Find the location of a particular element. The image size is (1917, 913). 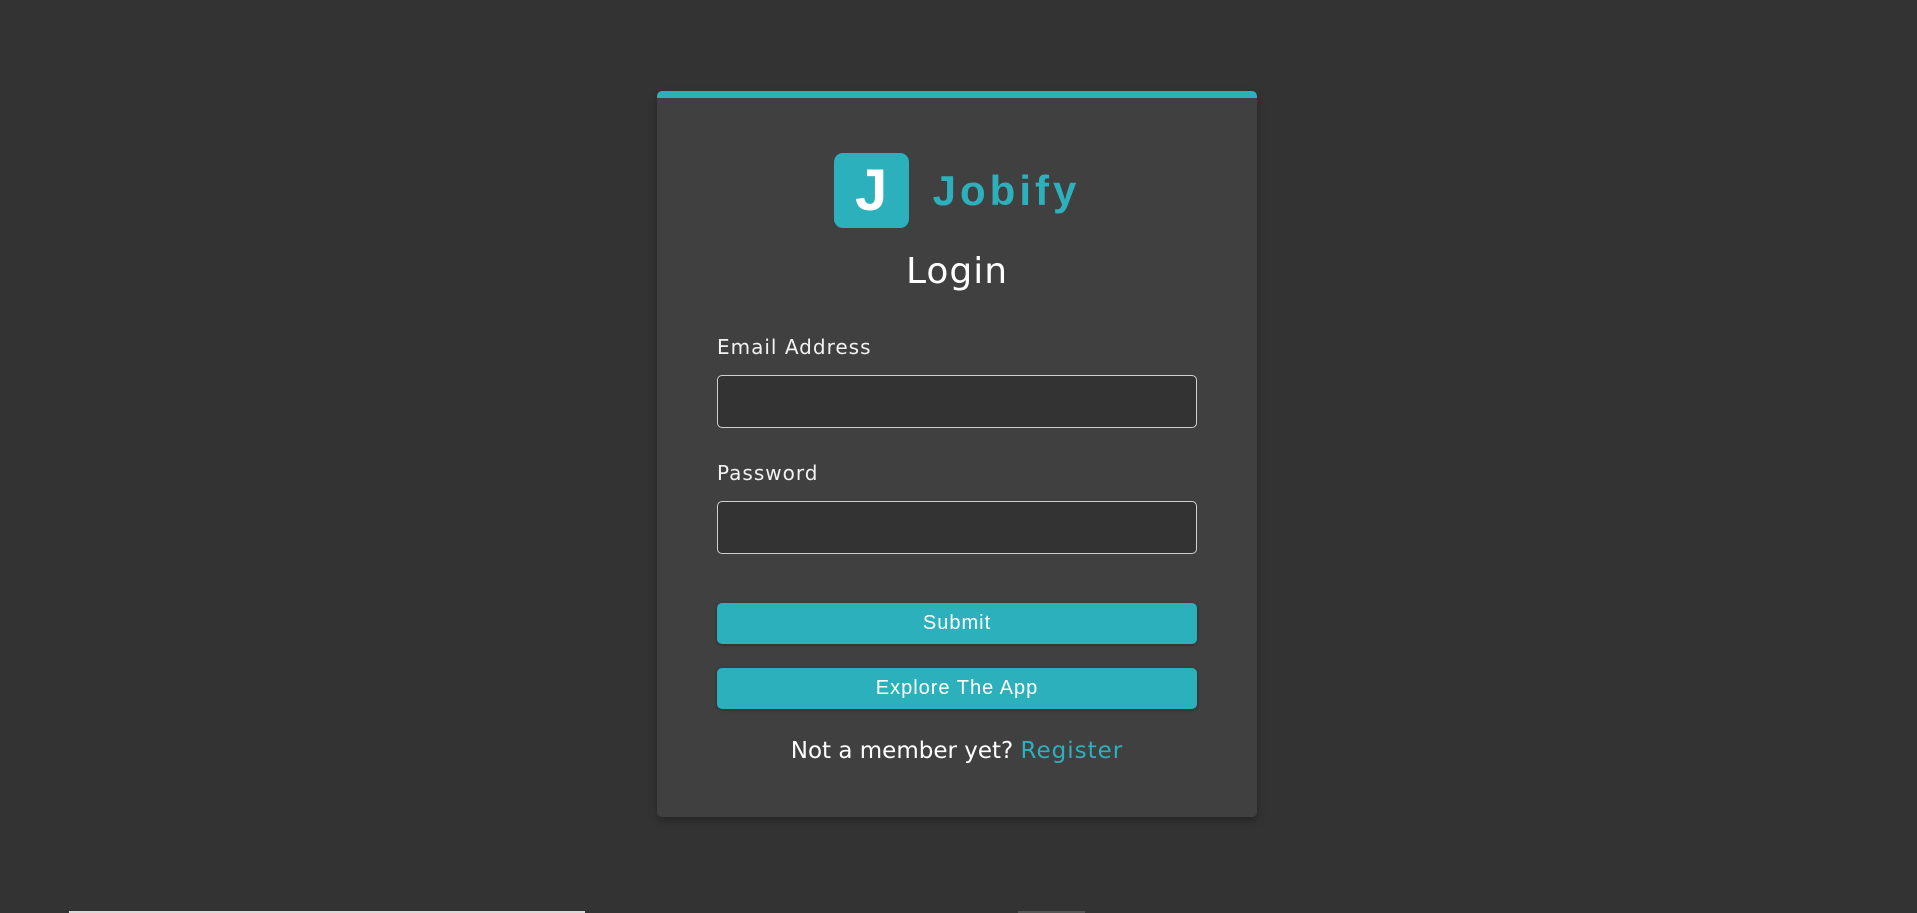

logo-icon: J is located at coordinates (871, 190).